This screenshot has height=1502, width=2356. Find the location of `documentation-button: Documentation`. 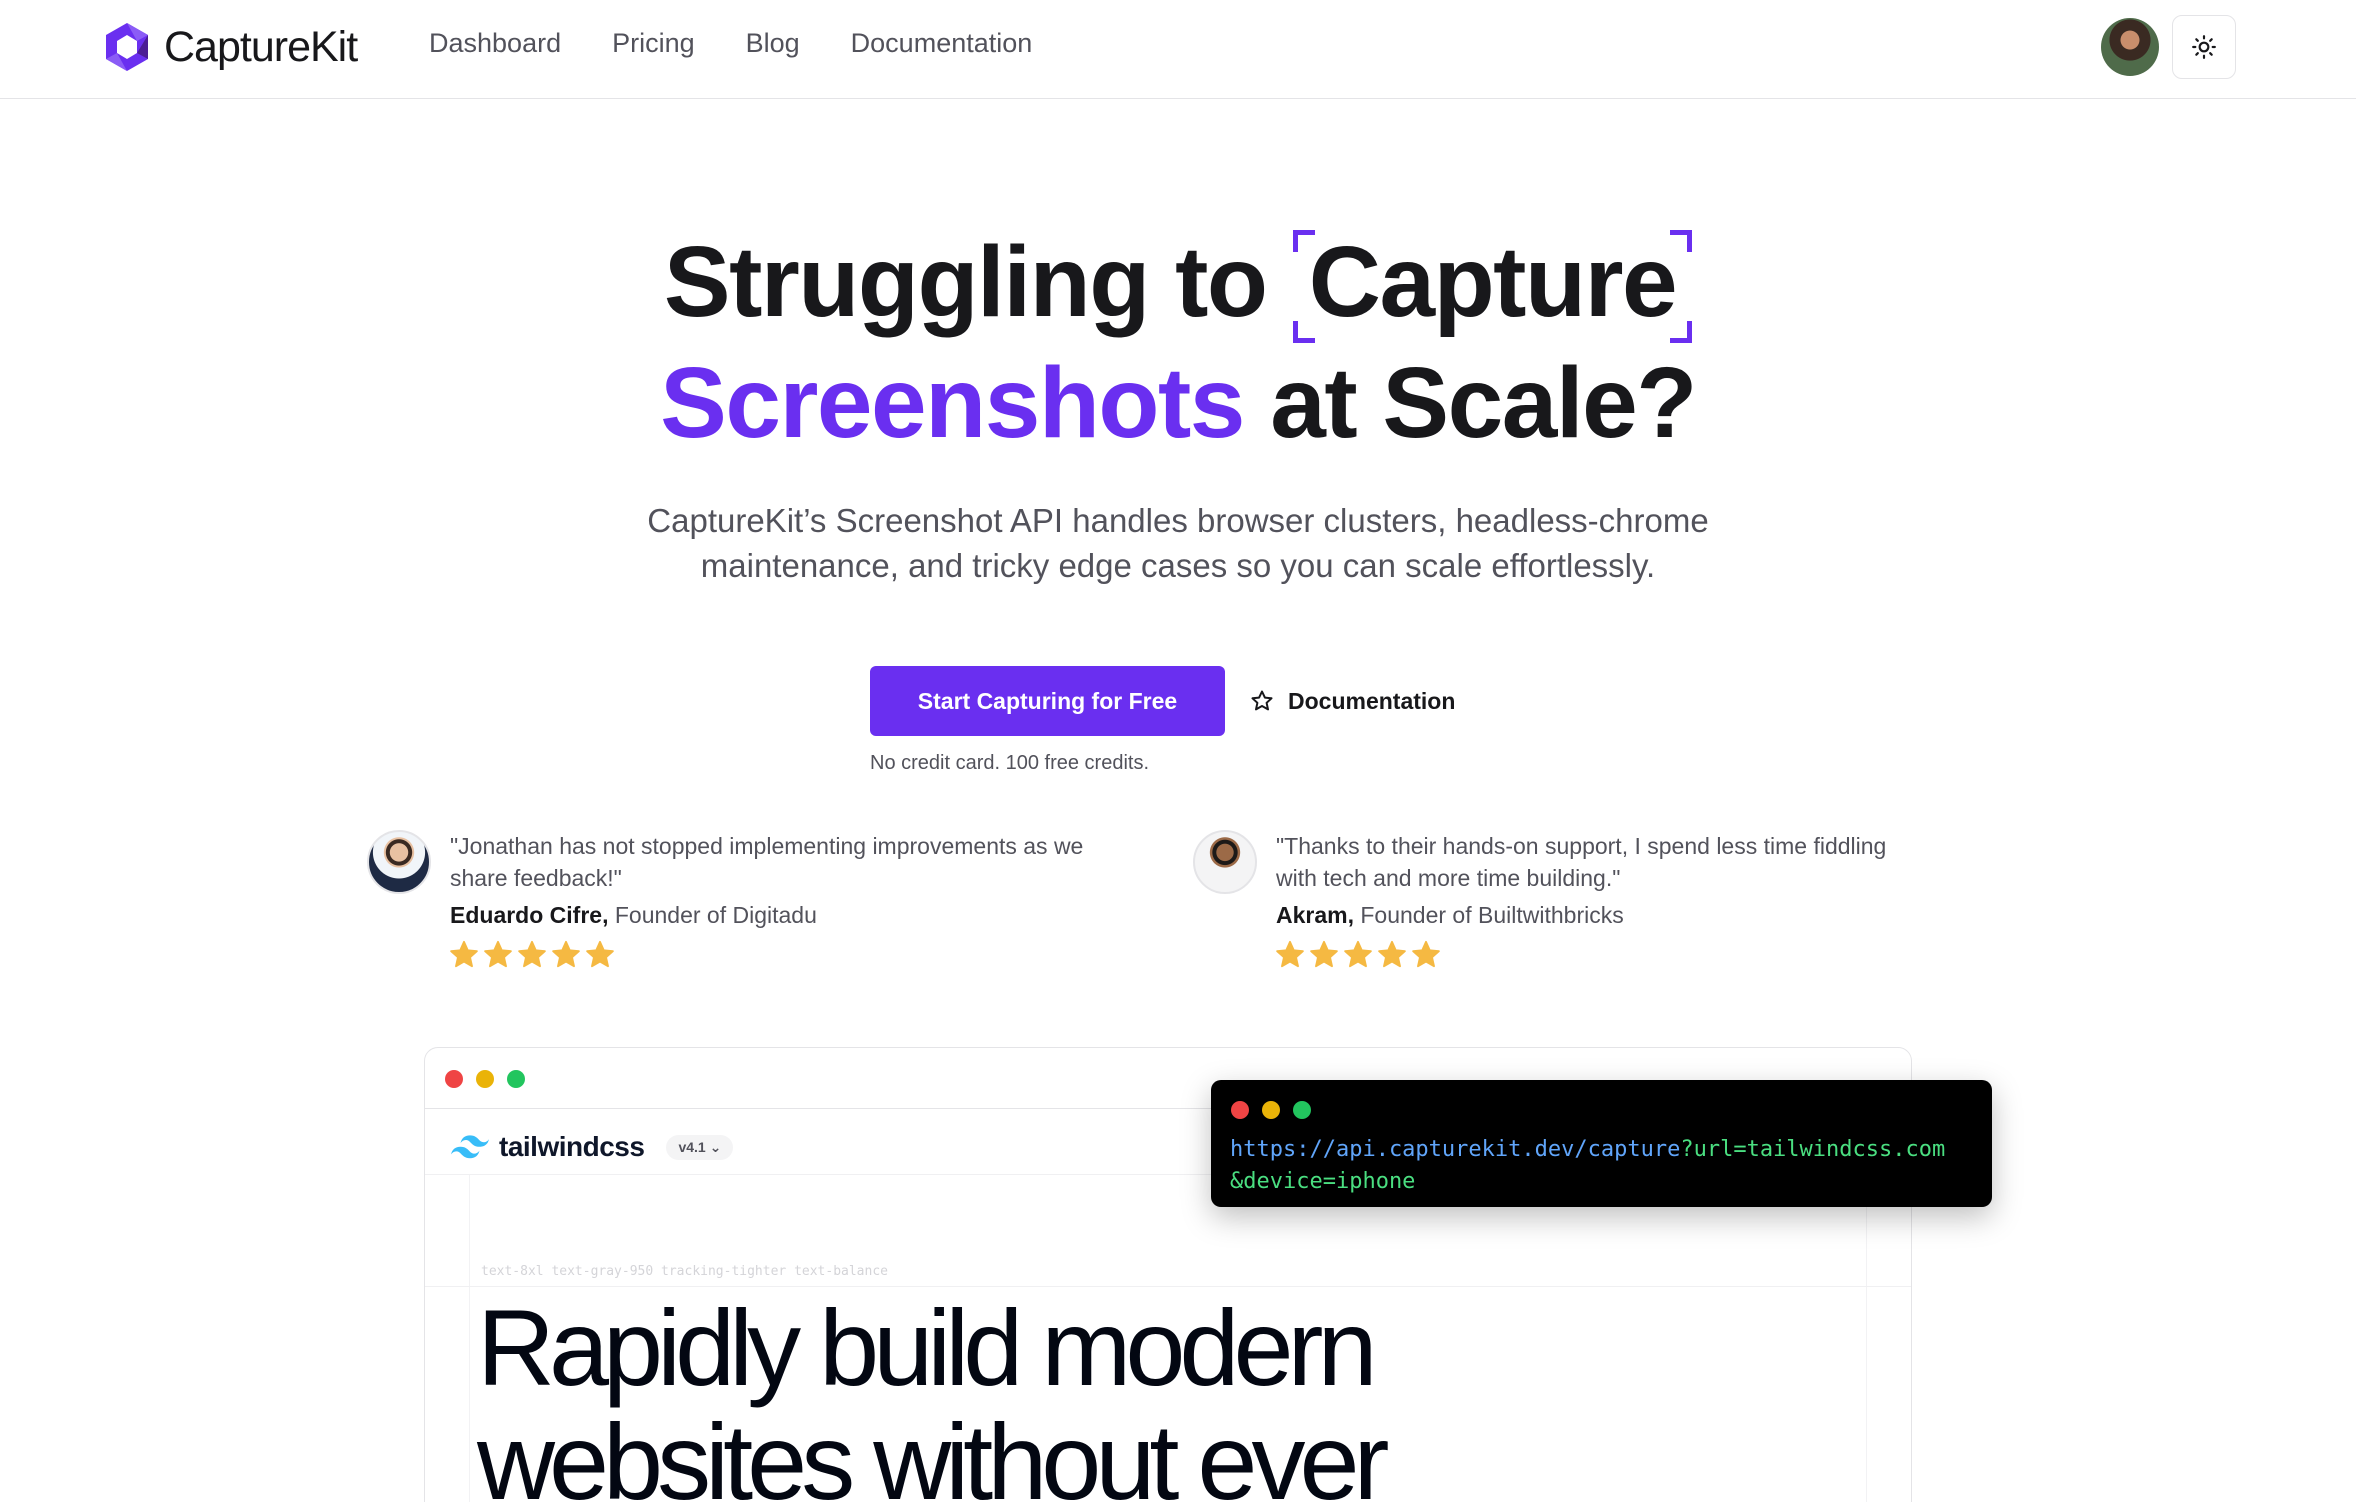

documentation-button: Documentation is located at coordinates (1352, 701).